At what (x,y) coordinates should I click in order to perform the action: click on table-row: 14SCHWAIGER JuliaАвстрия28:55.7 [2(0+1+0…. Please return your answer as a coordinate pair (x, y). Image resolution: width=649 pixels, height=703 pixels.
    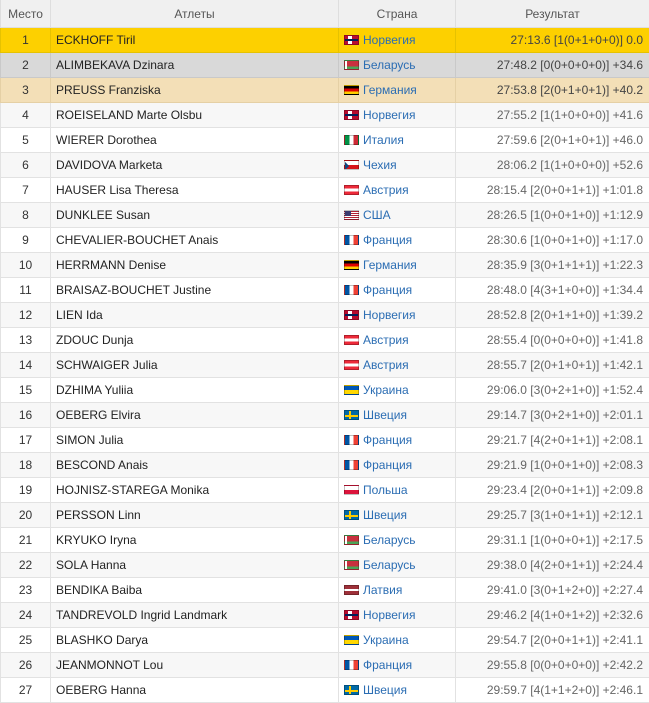
    Looking at the image, I should click on (325, 365).